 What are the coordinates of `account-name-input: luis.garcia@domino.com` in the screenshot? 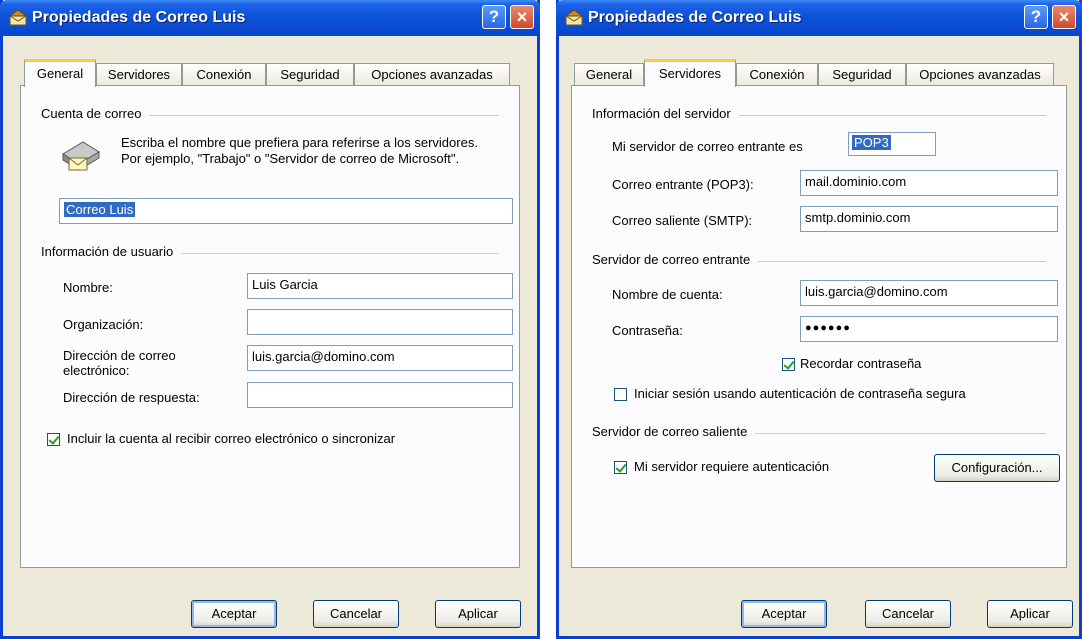 It's located at (929, 293).